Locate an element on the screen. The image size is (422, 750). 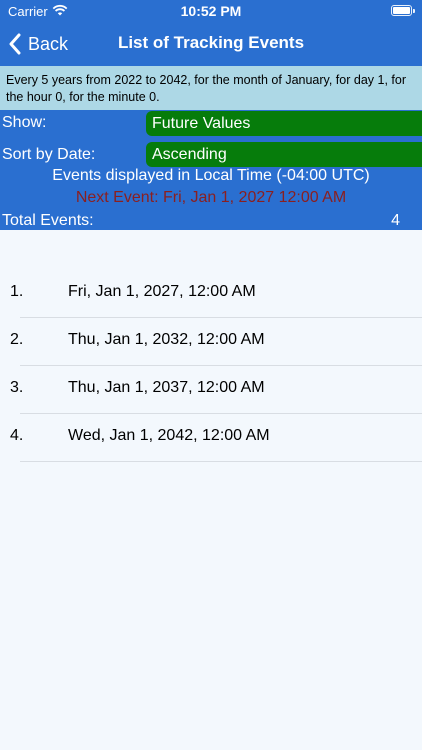
show-label: Show: is located at coordinates (24, 122).